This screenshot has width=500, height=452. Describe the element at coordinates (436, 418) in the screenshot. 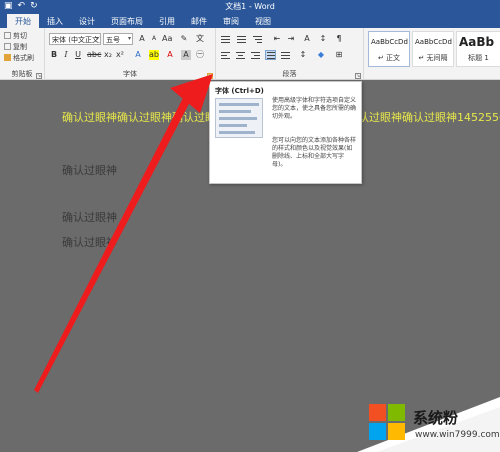

I see `watermark-text: 系统粉` at that location.